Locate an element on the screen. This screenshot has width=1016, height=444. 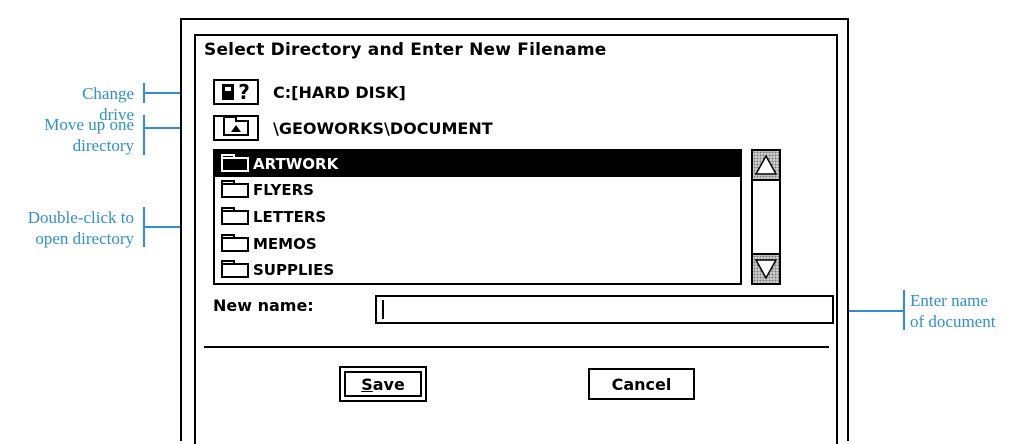
save-button-label: ave is located at coordinates (388, 384).